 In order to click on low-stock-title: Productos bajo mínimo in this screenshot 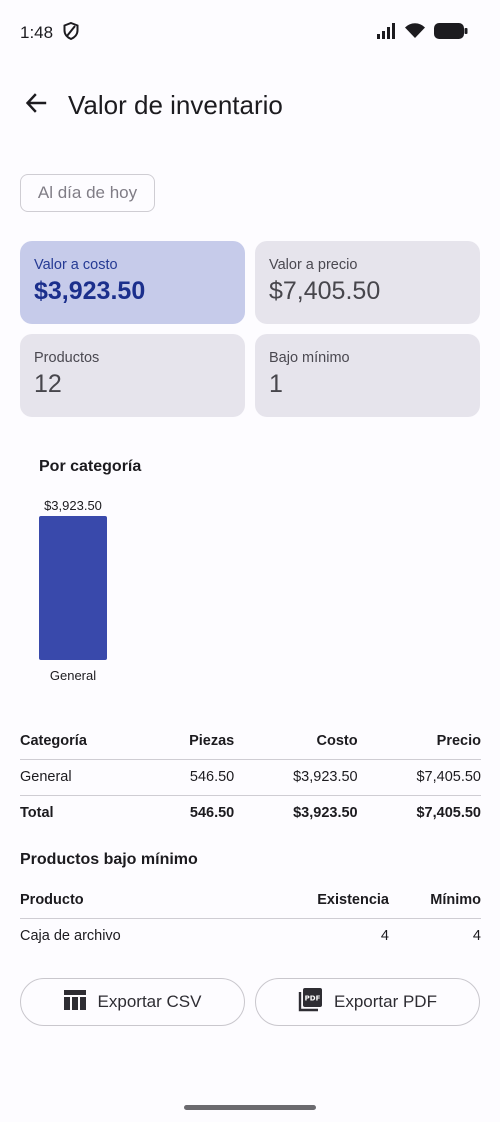, I will do `click(109, 859)`.